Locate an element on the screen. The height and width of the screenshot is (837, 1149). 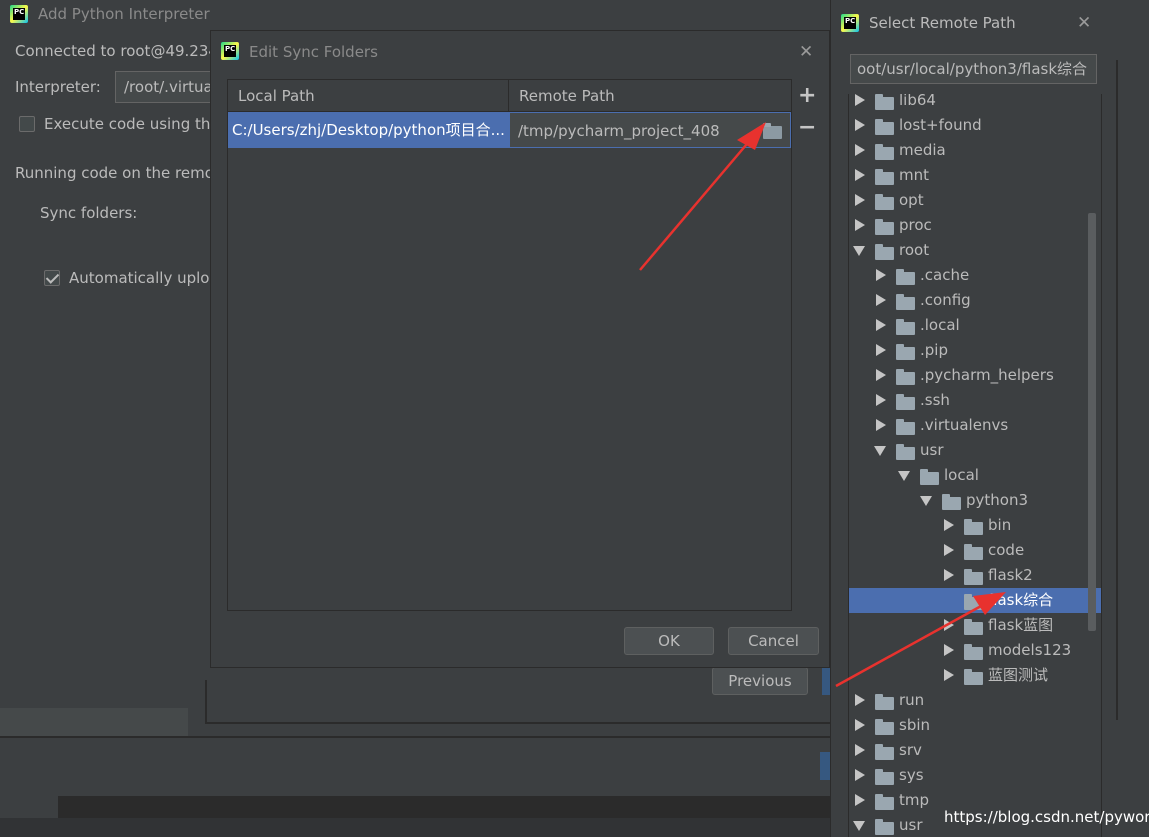
arrow-to-folder-icon is located at coordinates (702, 196).